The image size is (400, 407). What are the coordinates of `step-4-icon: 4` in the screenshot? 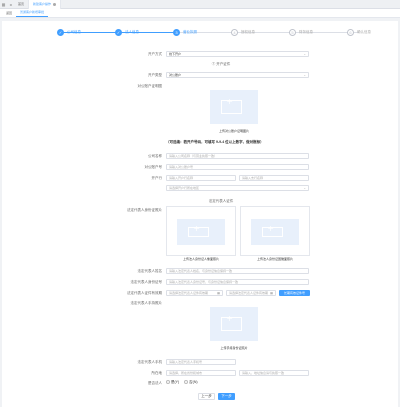 It's located at (234, 32).